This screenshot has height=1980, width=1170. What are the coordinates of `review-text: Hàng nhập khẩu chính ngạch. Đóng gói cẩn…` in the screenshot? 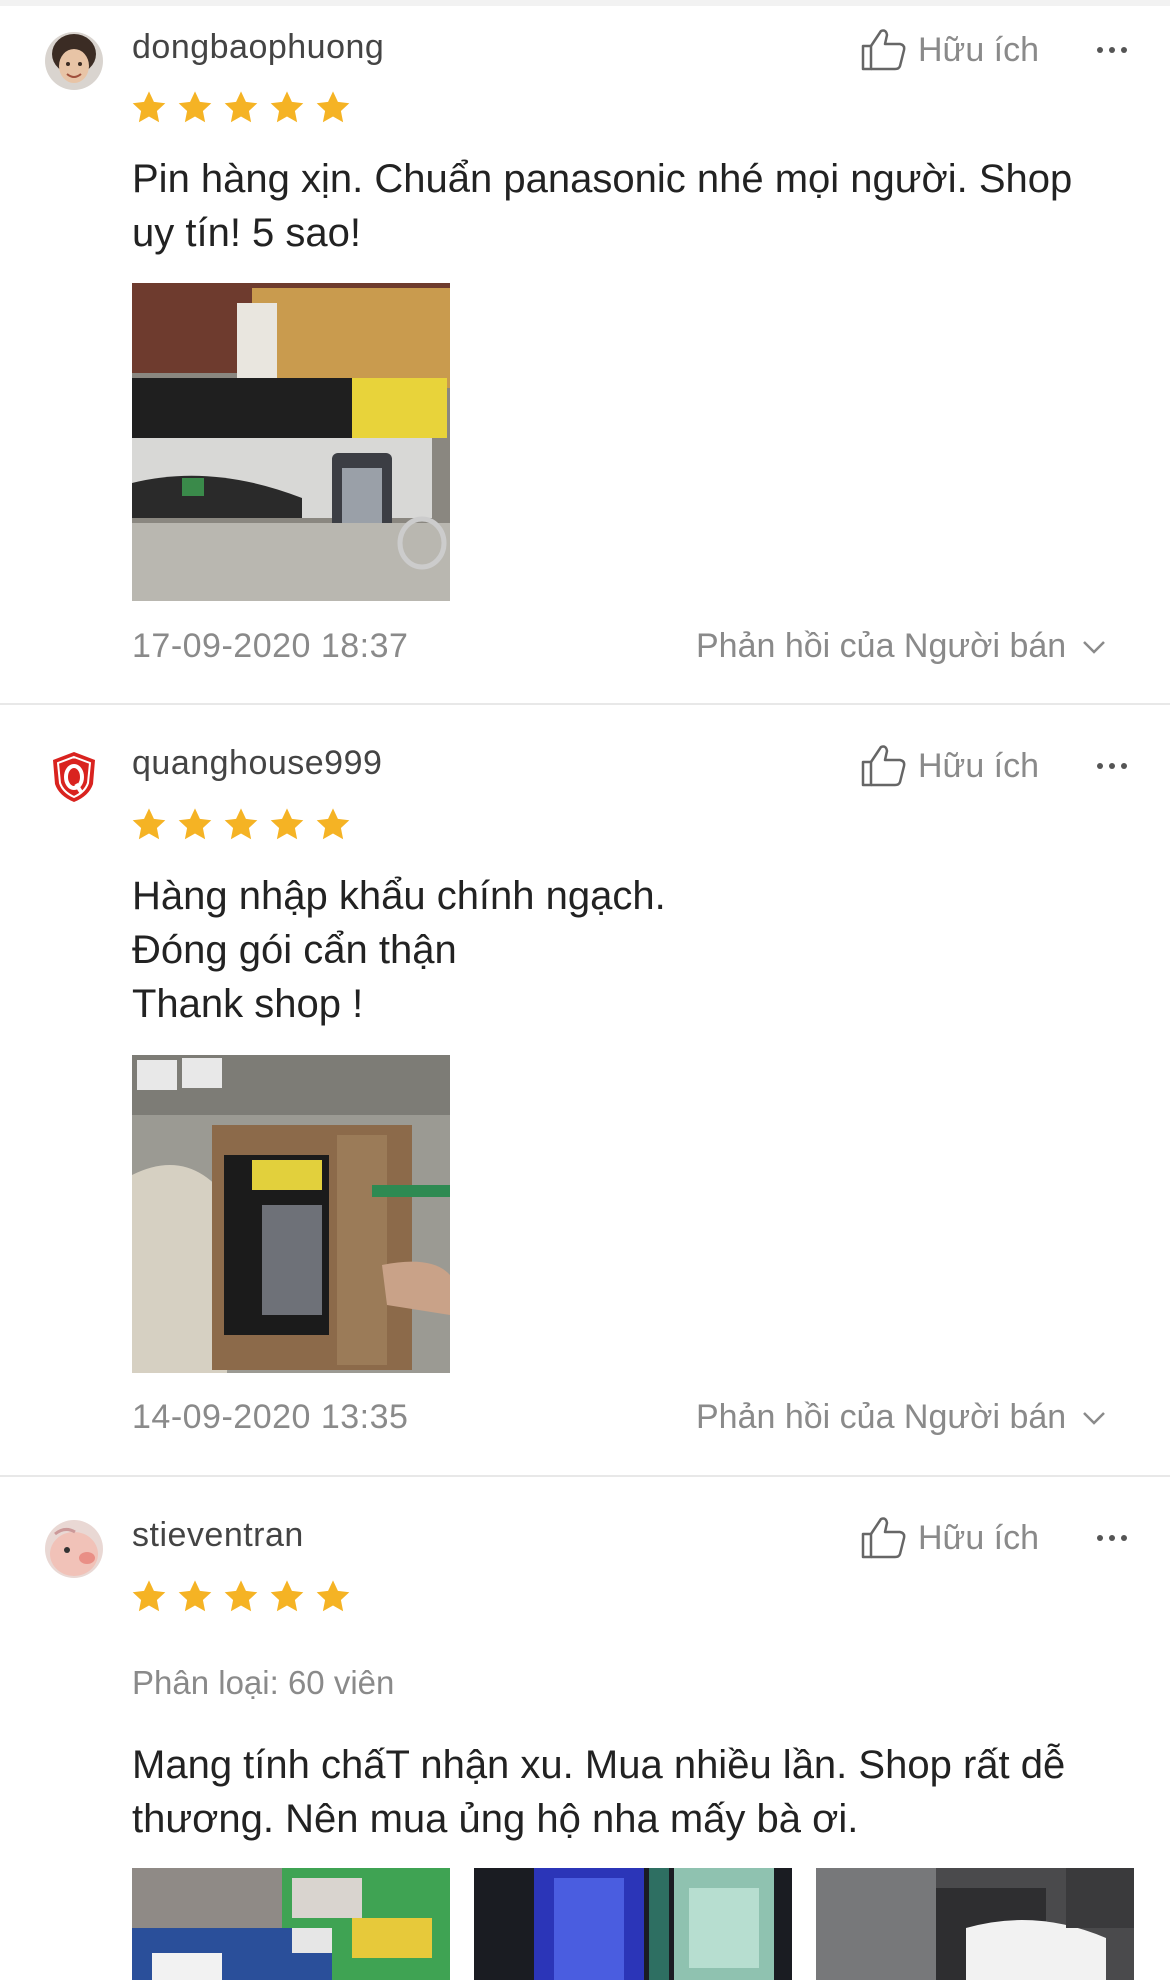 It's located at (637, 950).